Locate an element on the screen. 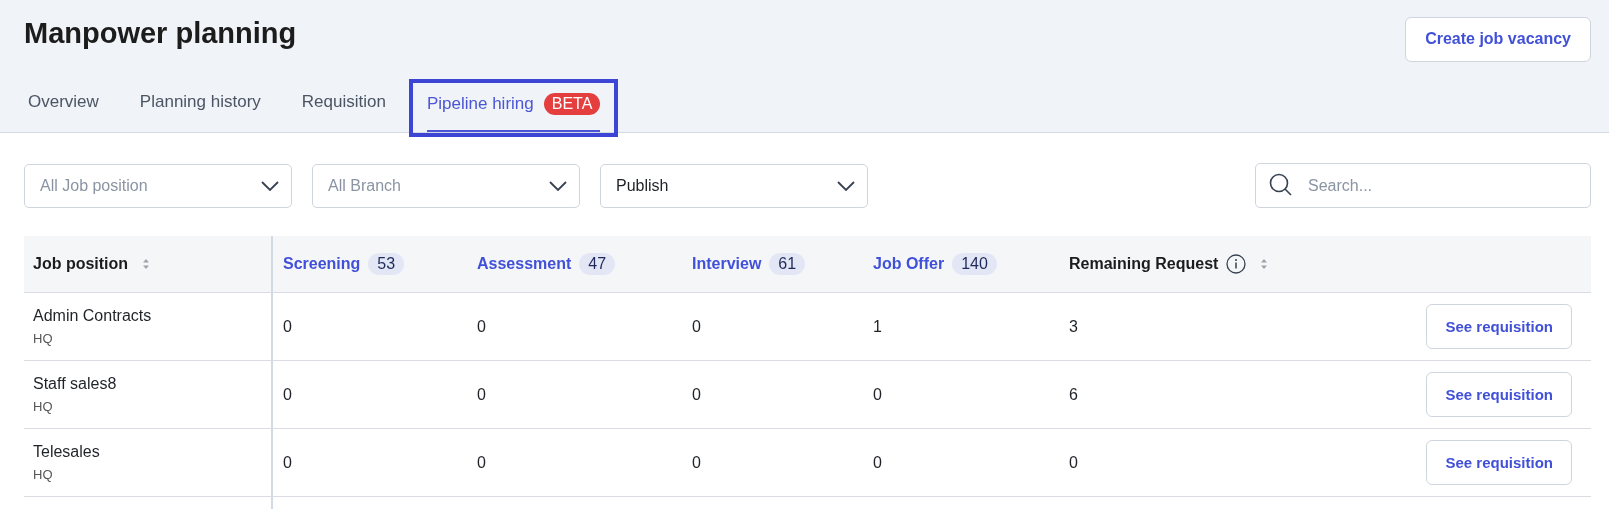 Image resolution: width=1609 pixels, height=509 pixels. table-cell: 3 is located at coordinates (1073, 326).